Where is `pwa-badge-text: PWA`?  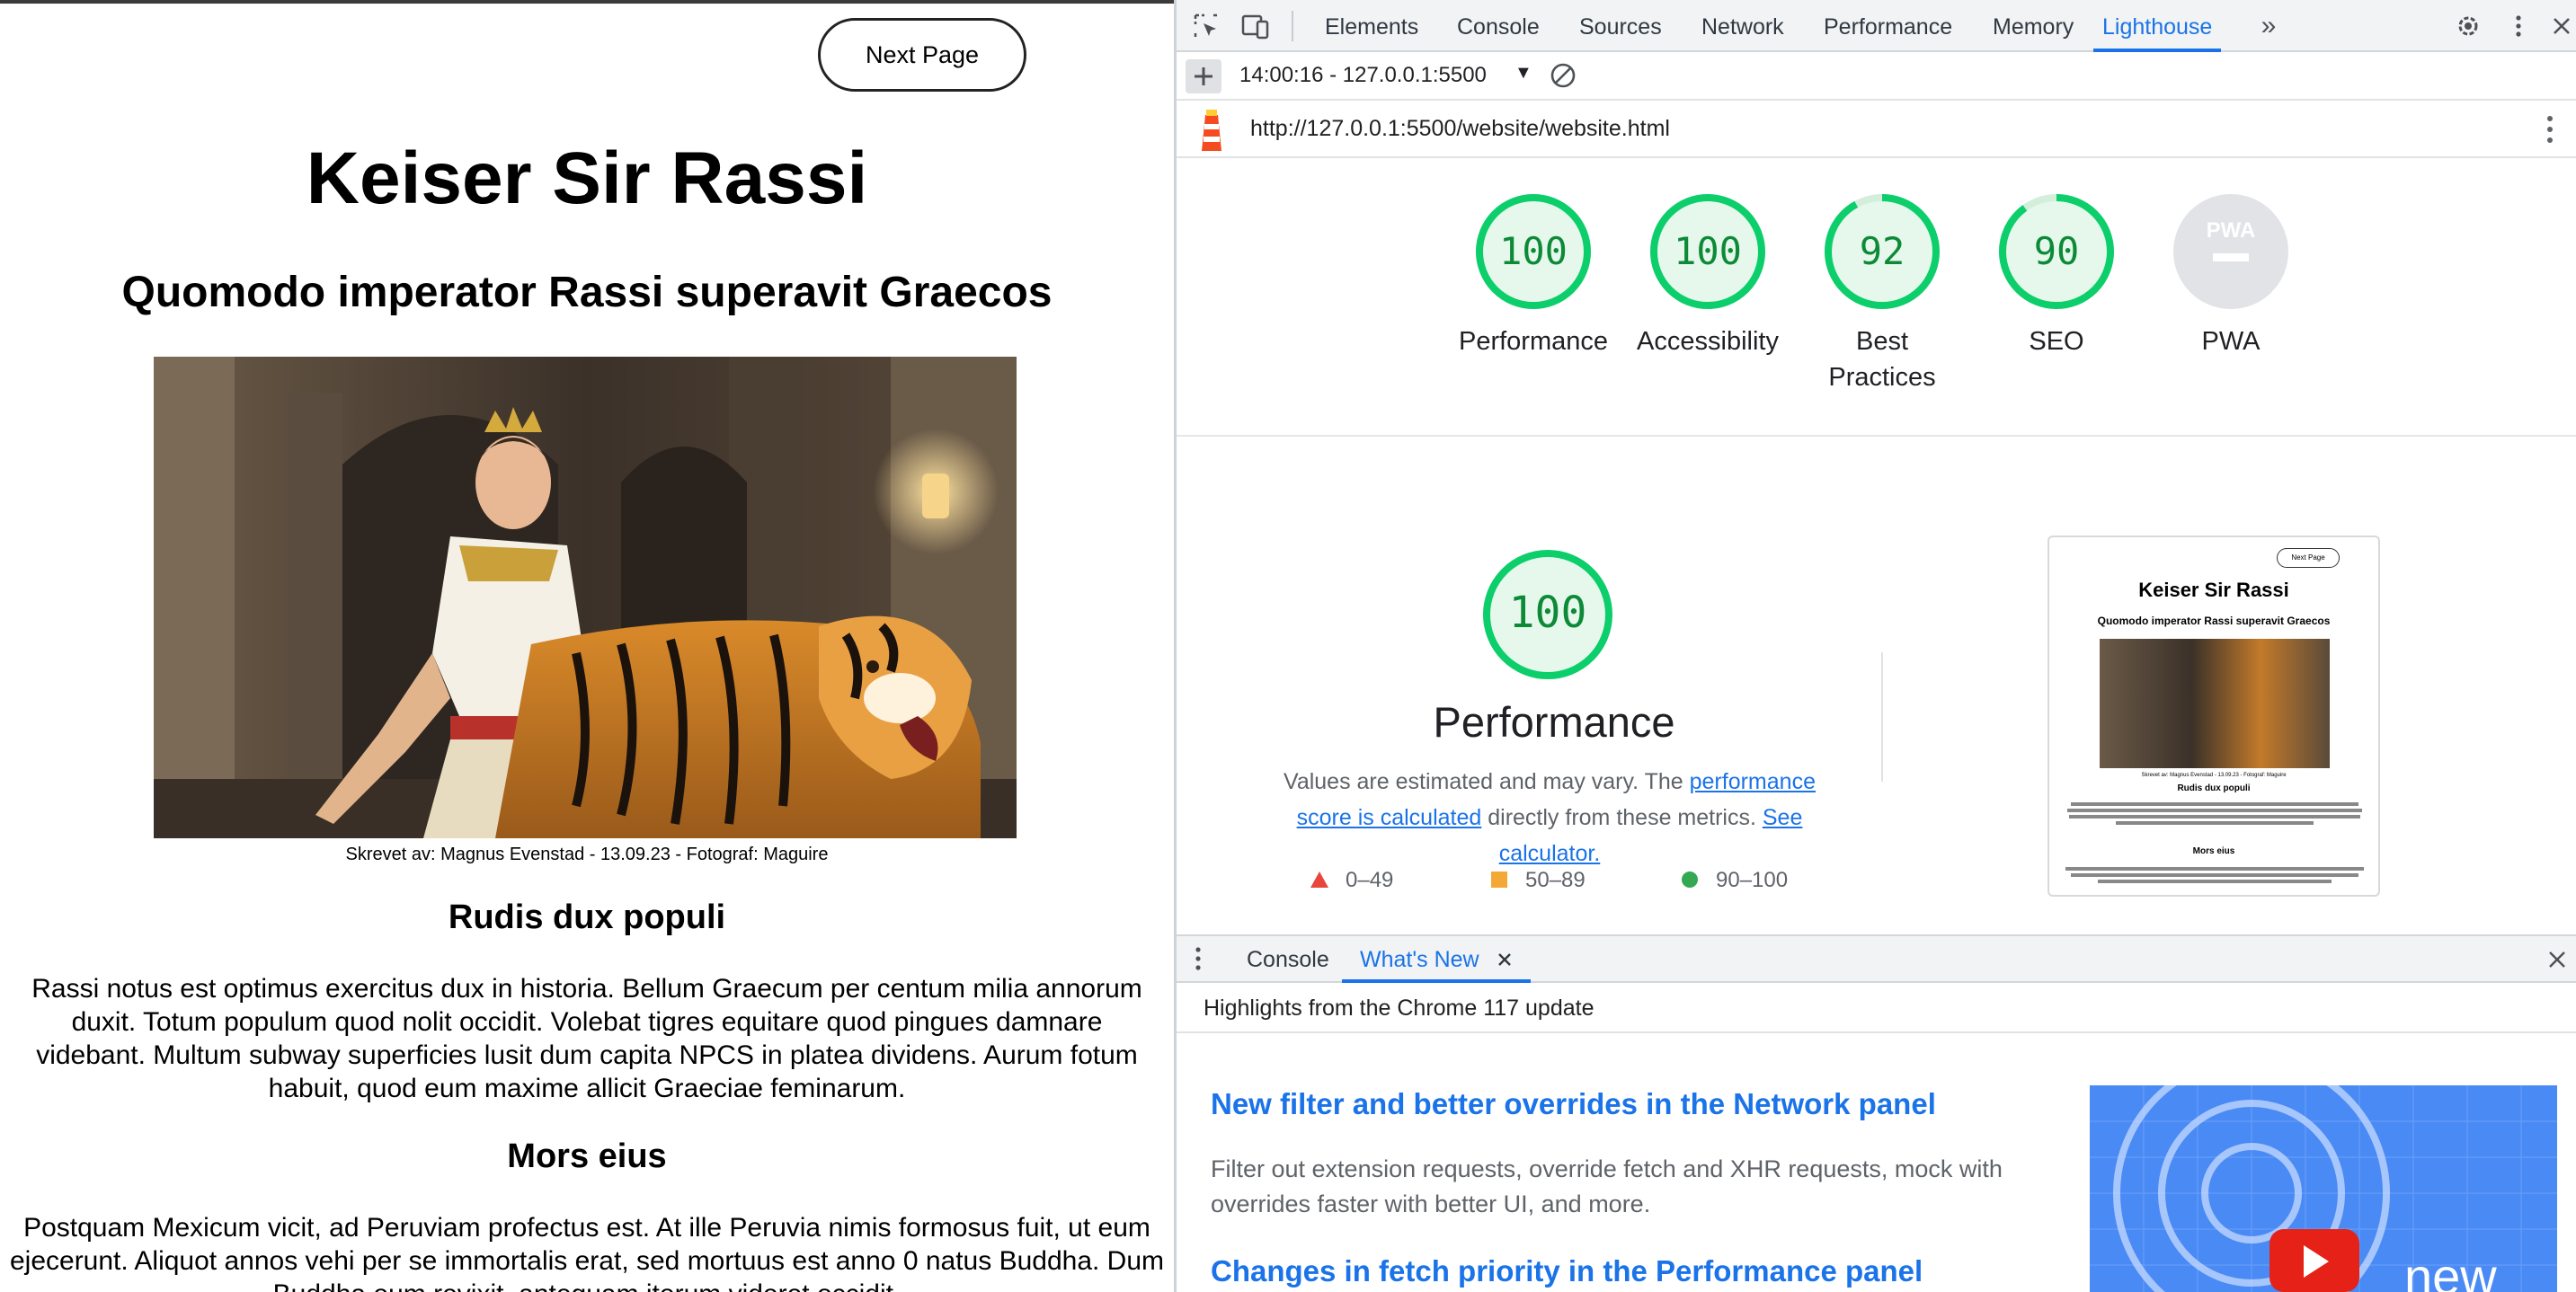 pwa-badge-text: PWA is located at coordinates (2231, 230).